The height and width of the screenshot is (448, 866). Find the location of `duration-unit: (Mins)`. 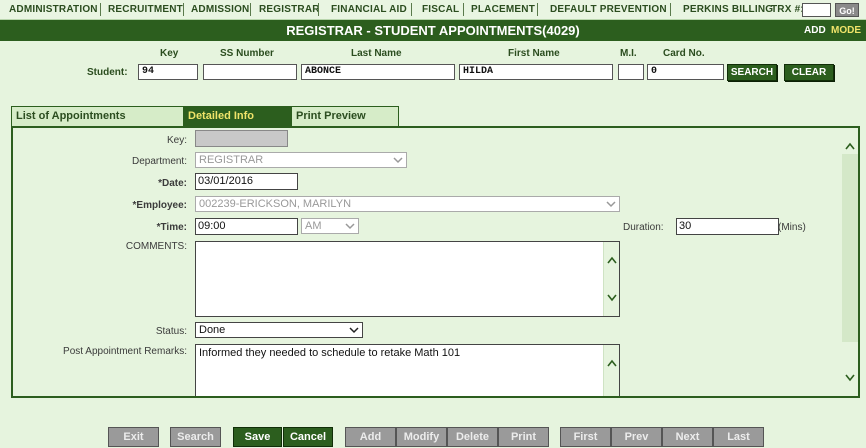

duration-unit: (Mins) is located at coordinates (792, 227).